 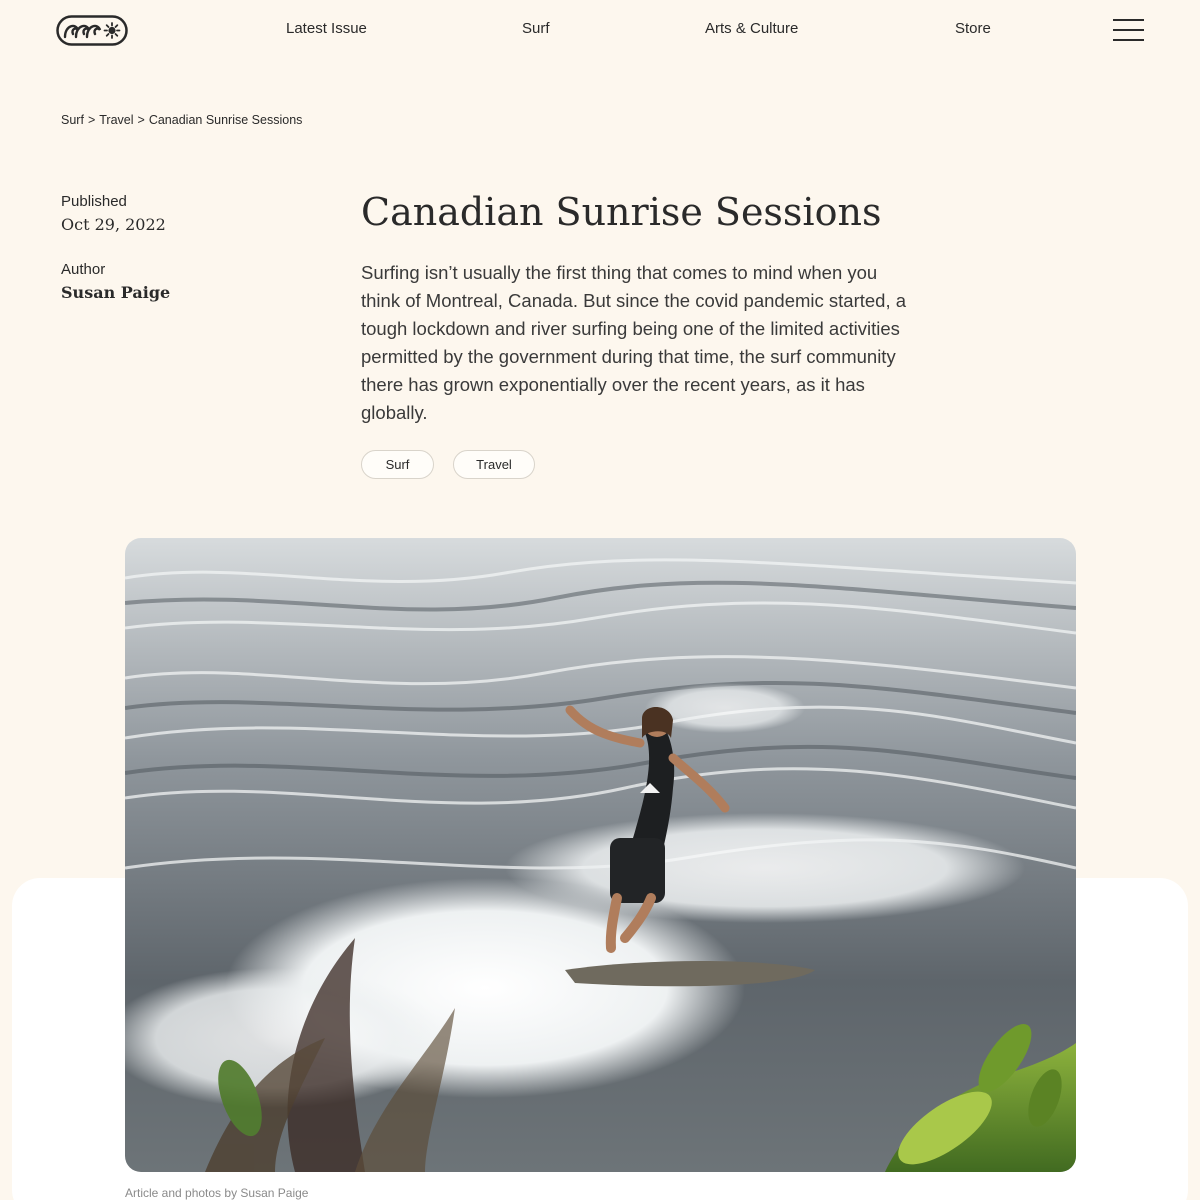 I want to click on wave-sun-logo-icon, so click(x=92, y=30).